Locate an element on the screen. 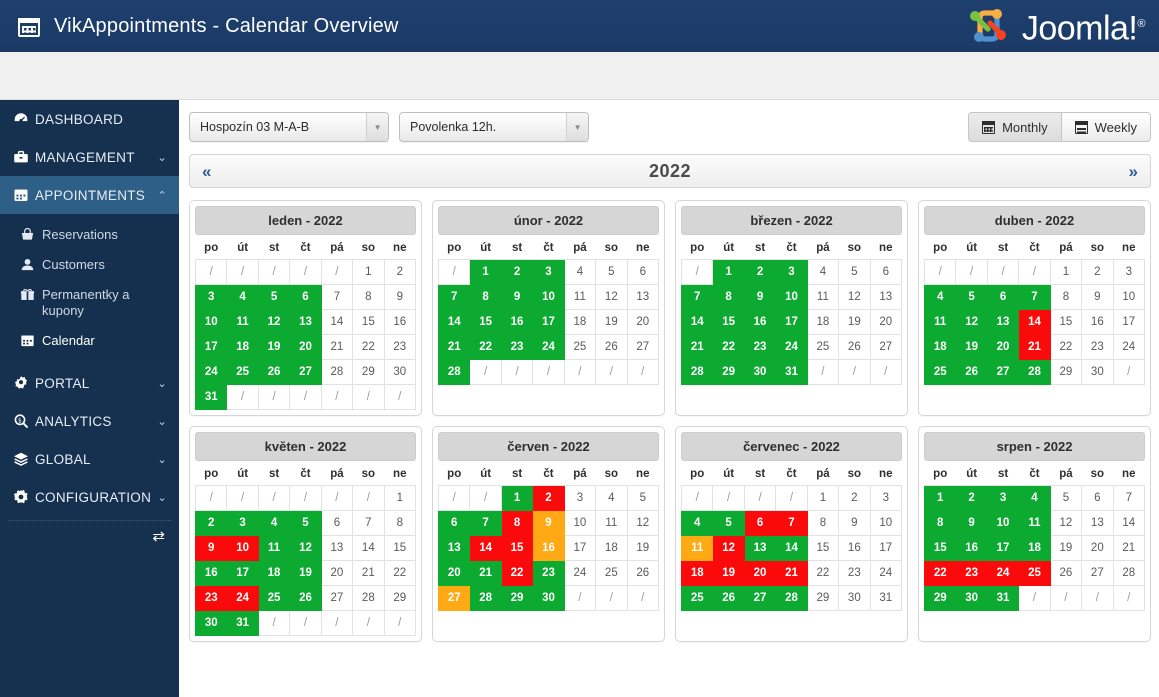  resource-select: Povolenka 12h. ▼ is located at coordinates (494, 127).